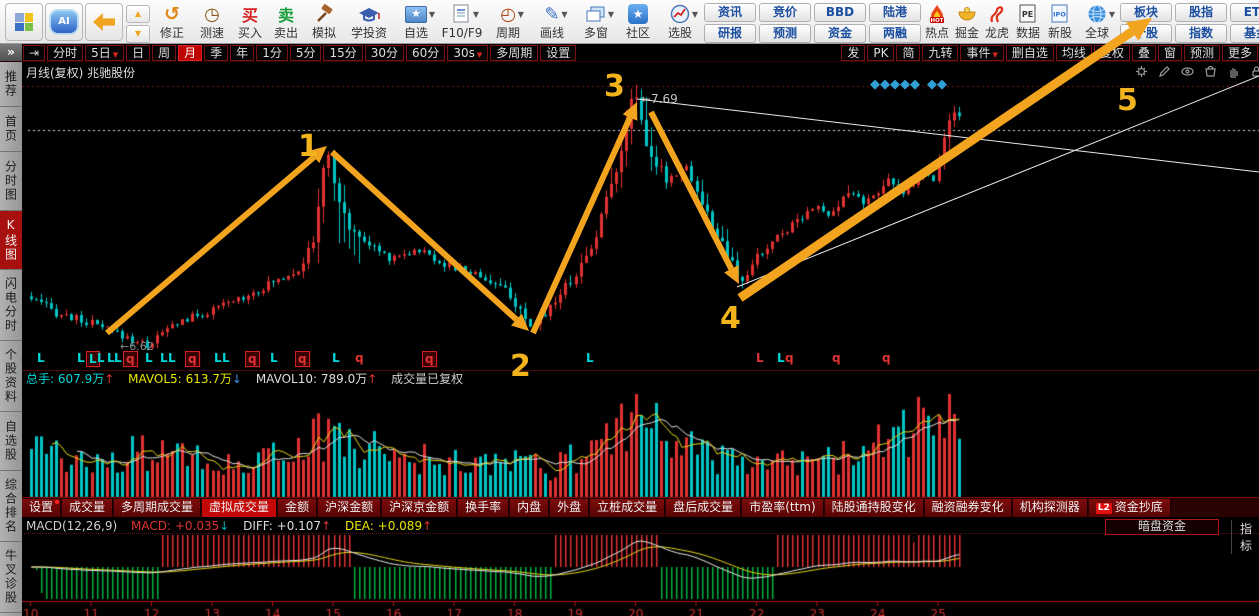  Describe the element at coordinates (982, 53) in the screenshot. I see `period-btn-事件: 事件 ▼` at that location.